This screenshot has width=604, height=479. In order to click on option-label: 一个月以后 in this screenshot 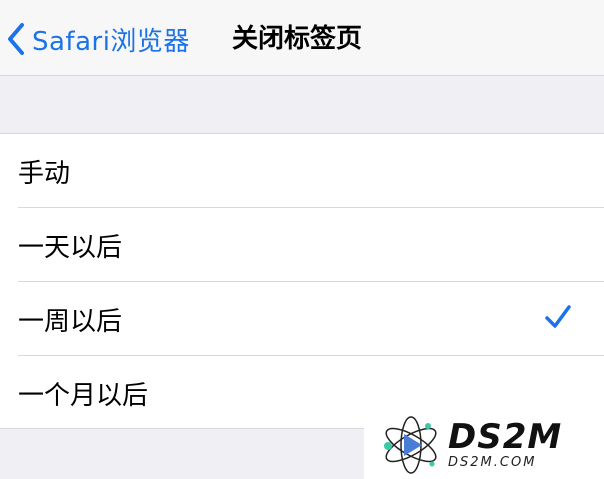, I will do `click(83, 395)`.